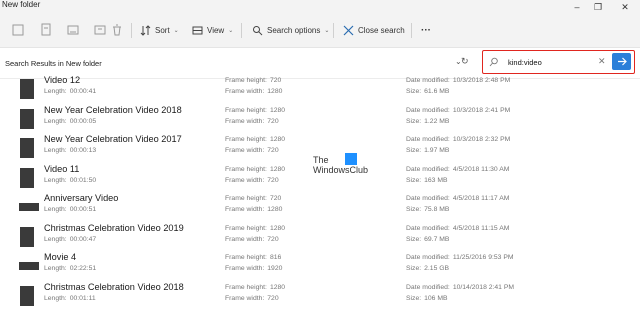 The width and height of the screenshot is (640, 311). I want to click on frame-height-value: 1280, so click(277, 169).